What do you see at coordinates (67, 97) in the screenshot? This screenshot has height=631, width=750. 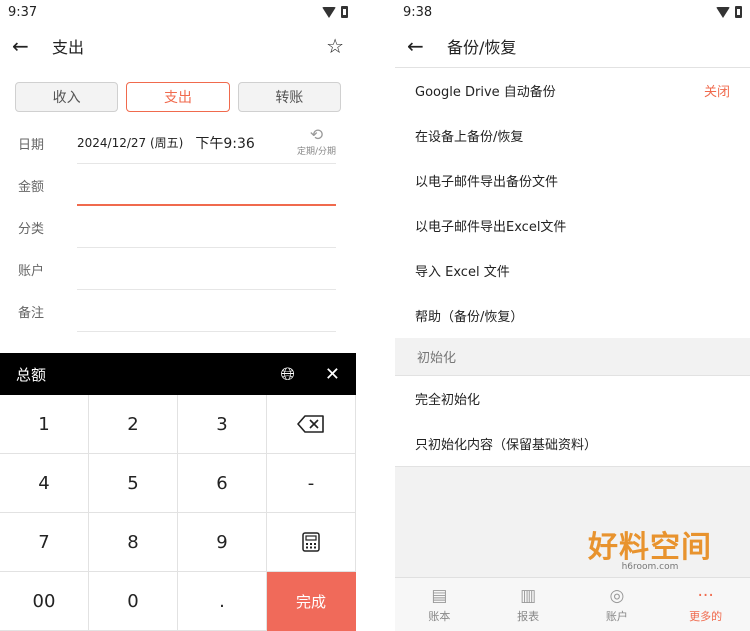 I see `tab-income: 收入` at bounding box center [67, 97].